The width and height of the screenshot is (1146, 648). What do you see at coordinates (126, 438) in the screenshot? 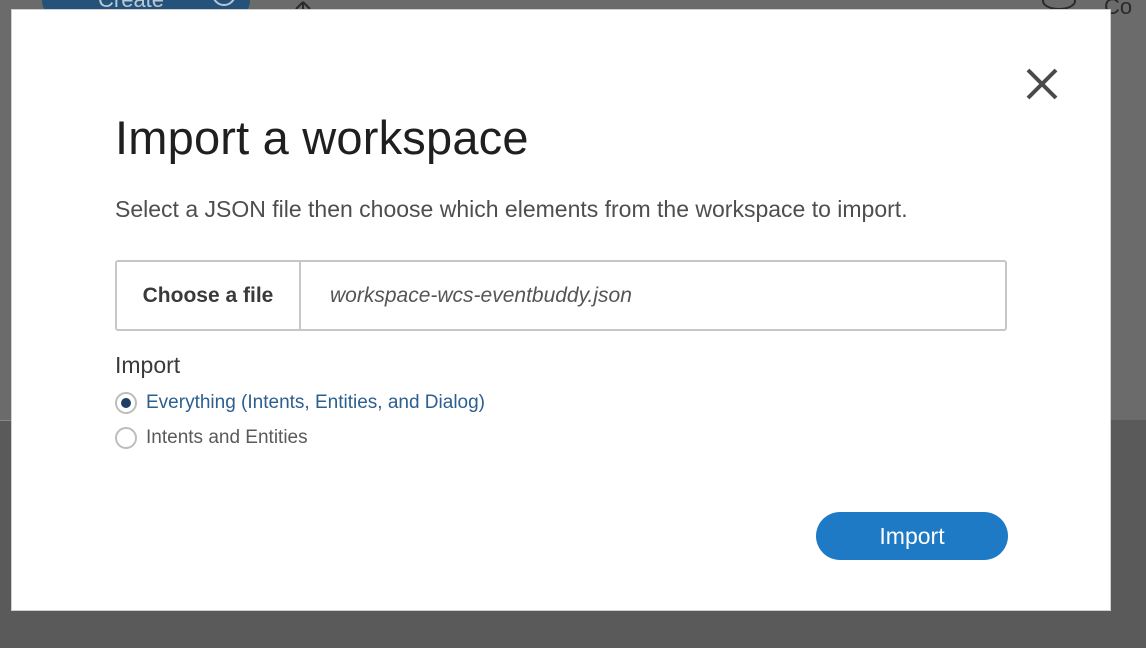
I see `radio-button-unselected` at bounding box center [126, 438].